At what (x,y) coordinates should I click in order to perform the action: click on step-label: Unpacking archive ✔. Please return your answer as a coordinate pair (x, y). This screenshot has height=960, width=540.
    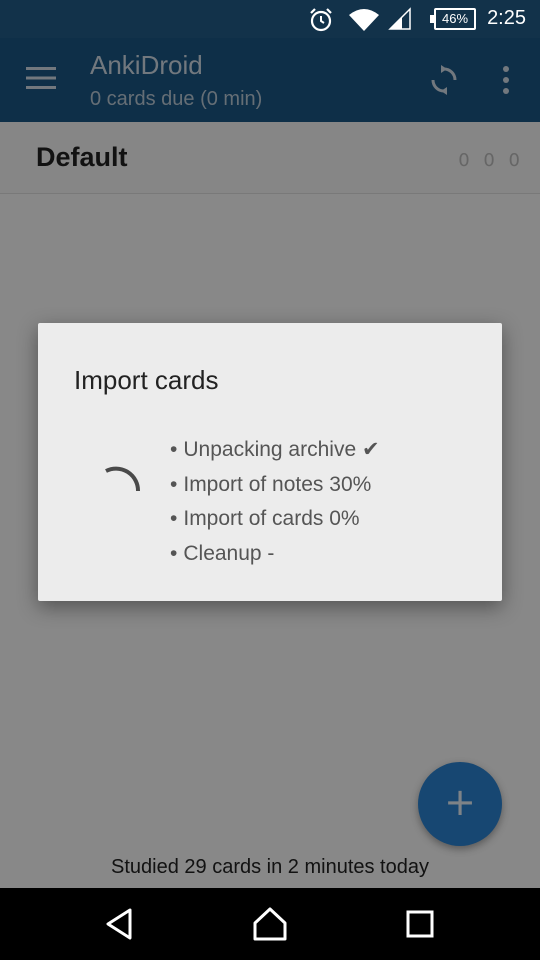
    Looking at the image, I should click on (281, 449).